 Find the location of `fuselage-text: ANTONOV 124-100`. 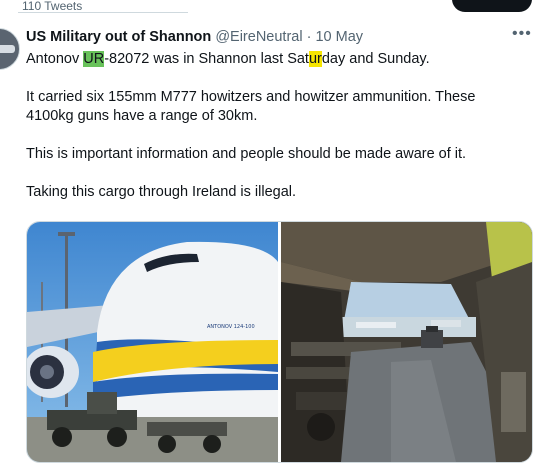

fuselage-text: ANTONOV 124-100 is located at coordinates (231, 327).